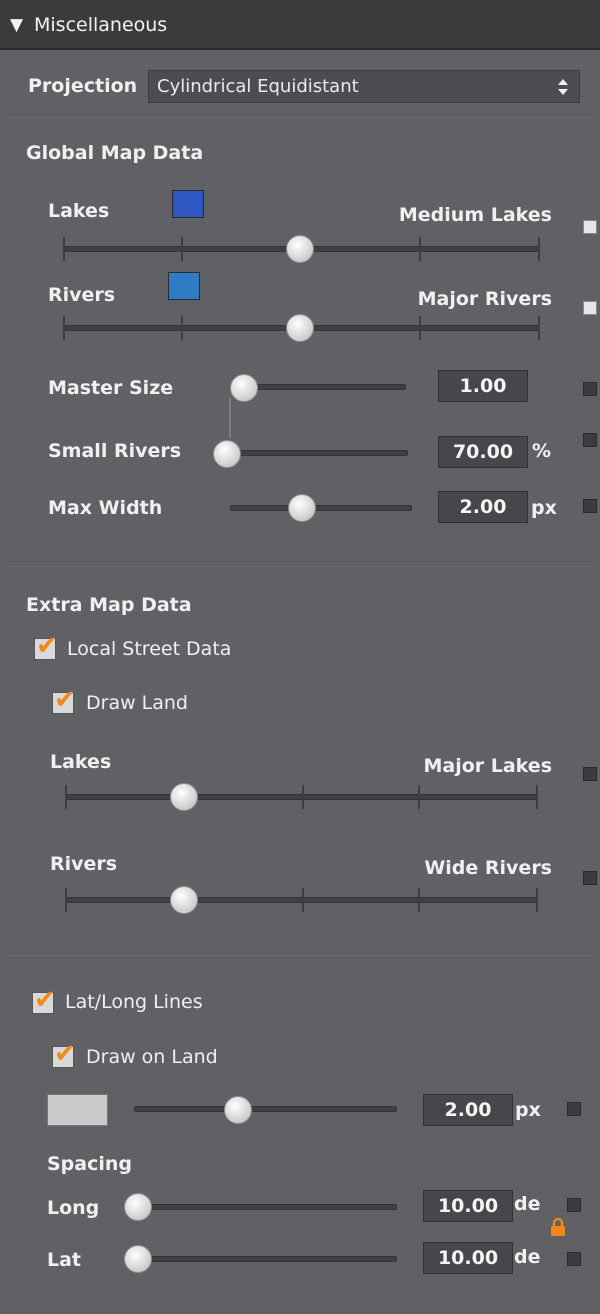 The height and width of the screenshot is (1314, 600). Describe the element at coordinates (115, 153) in the screenshot. I see `global-map-data-title: Global Map Data` at that location.